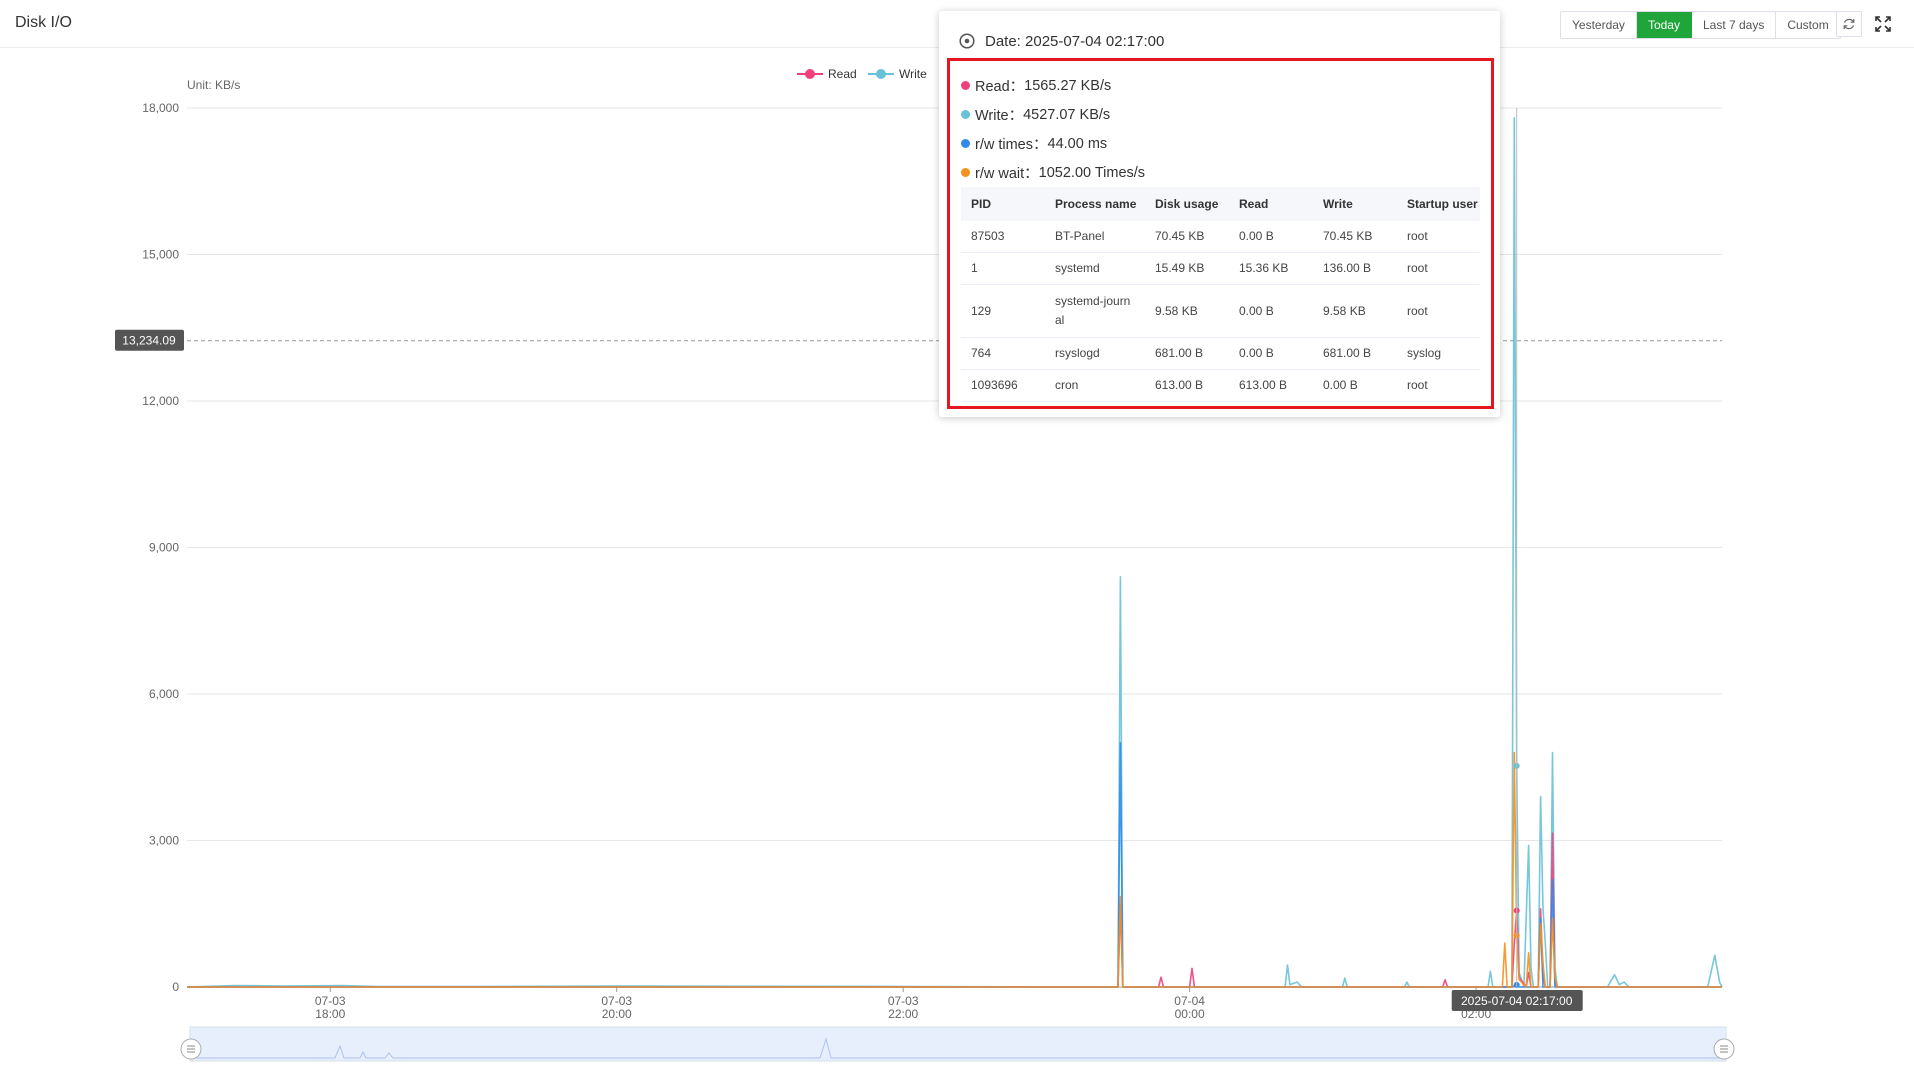 Image resolution: width=1914 pixels, height=1079 pixels. Describe the element at coordinates (1011, 145) in the screenshot. I see `metric-label: r/w times：` at that location.